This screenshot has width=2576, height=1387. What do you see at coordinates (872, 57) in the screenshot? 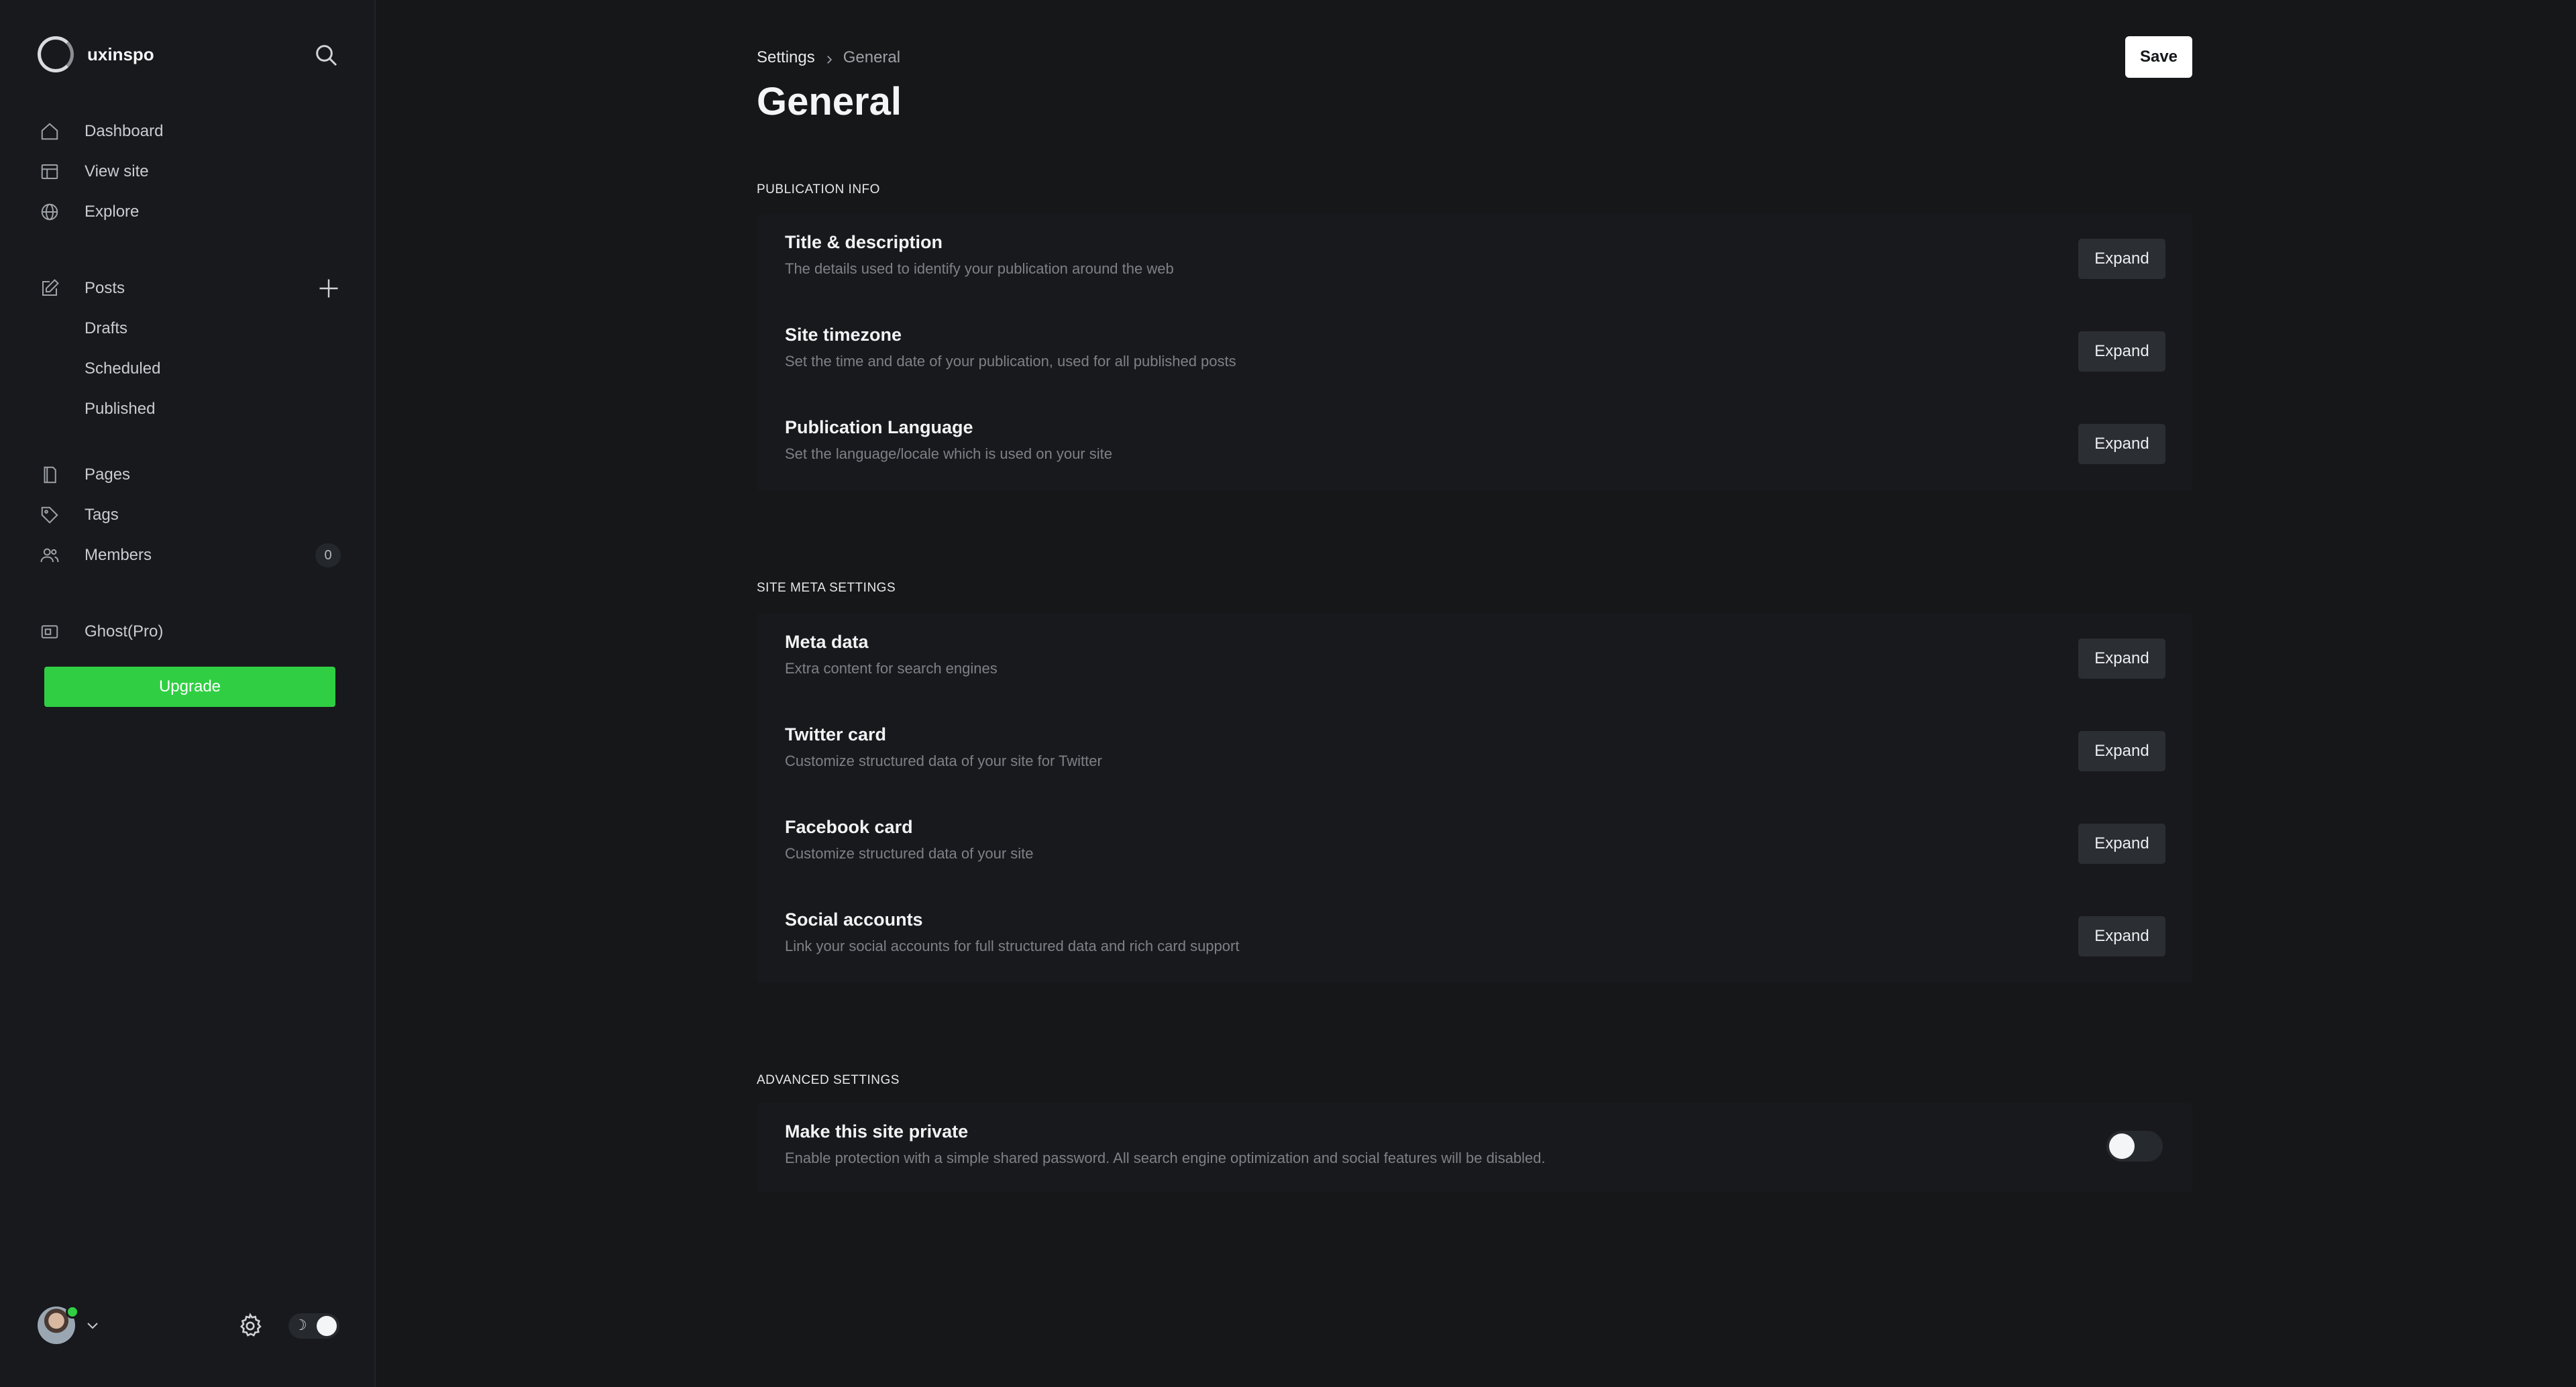
I see `breadcrumb-current: General` at bounding box center [872, 57].